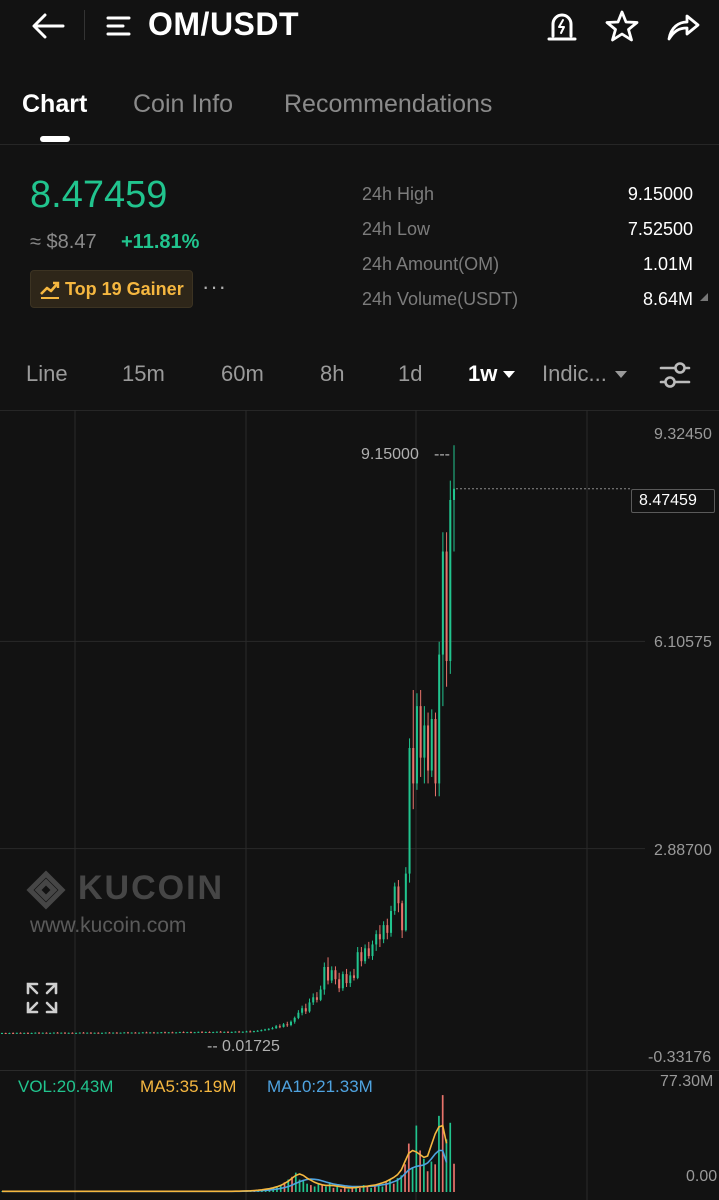  What do you see at coordinates (675, 375) in the screenshot?
I see `chart-settings-icon` at bounding box center [675, 375].